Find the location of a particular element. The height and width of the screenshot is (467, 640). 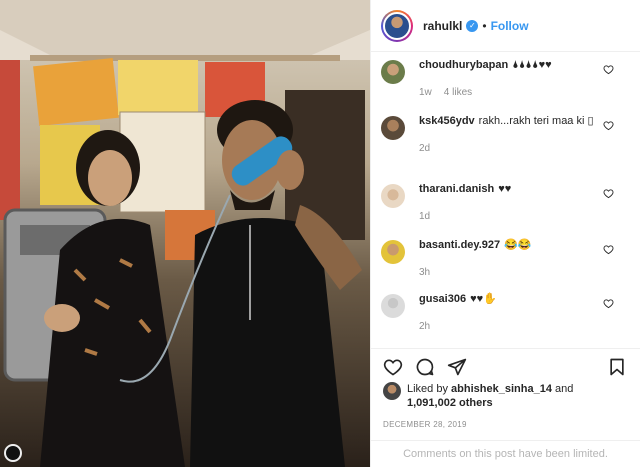

liker-avatar is located at coordinates (392, 391).